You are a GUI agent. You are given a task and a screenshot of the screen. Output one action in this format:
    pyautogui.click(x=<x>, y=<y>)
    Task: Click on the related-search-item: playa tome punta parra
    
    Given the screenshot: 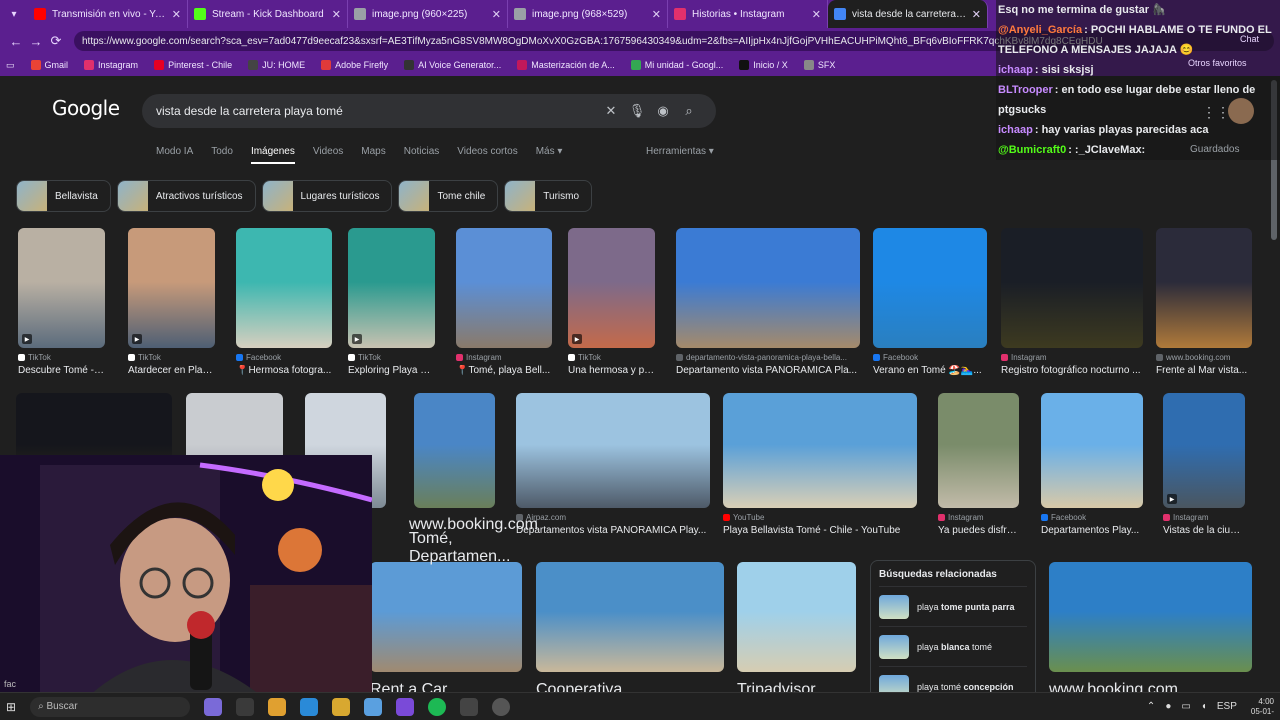 What is the action you would take?
    pyautogui.click(x=953, y=606)
    